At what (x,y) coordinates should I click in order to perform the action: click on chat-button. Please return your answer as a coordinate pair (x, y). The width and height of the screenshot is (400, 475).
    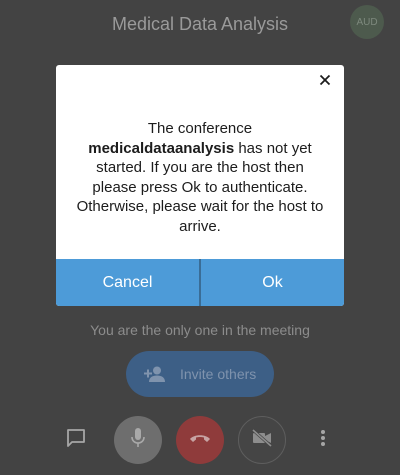
    Looking at the image, I should click on (76, 440).